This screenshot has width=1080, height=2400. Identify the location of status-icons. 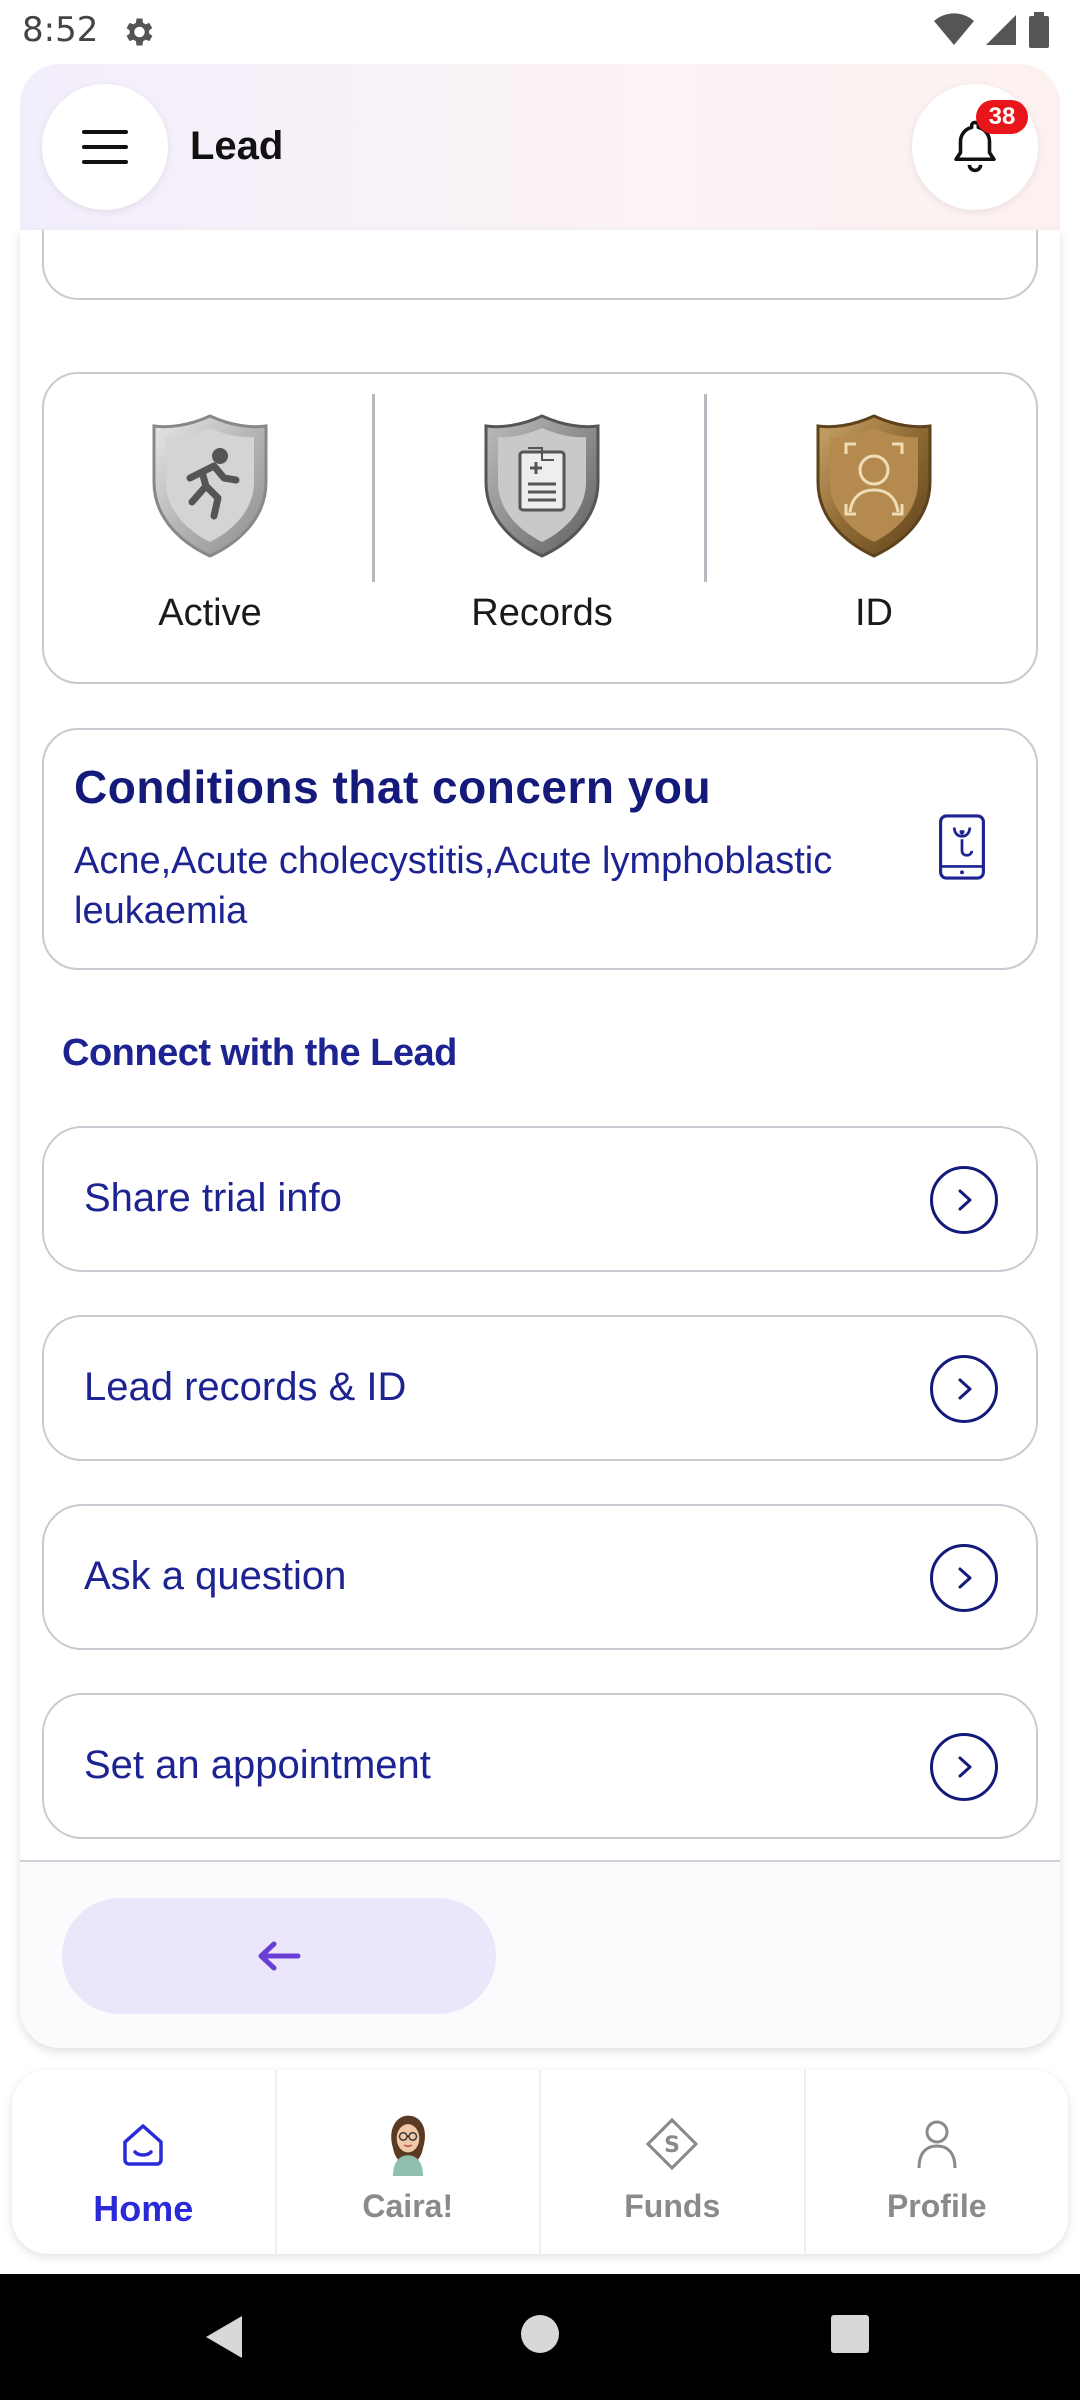
(992, 30).